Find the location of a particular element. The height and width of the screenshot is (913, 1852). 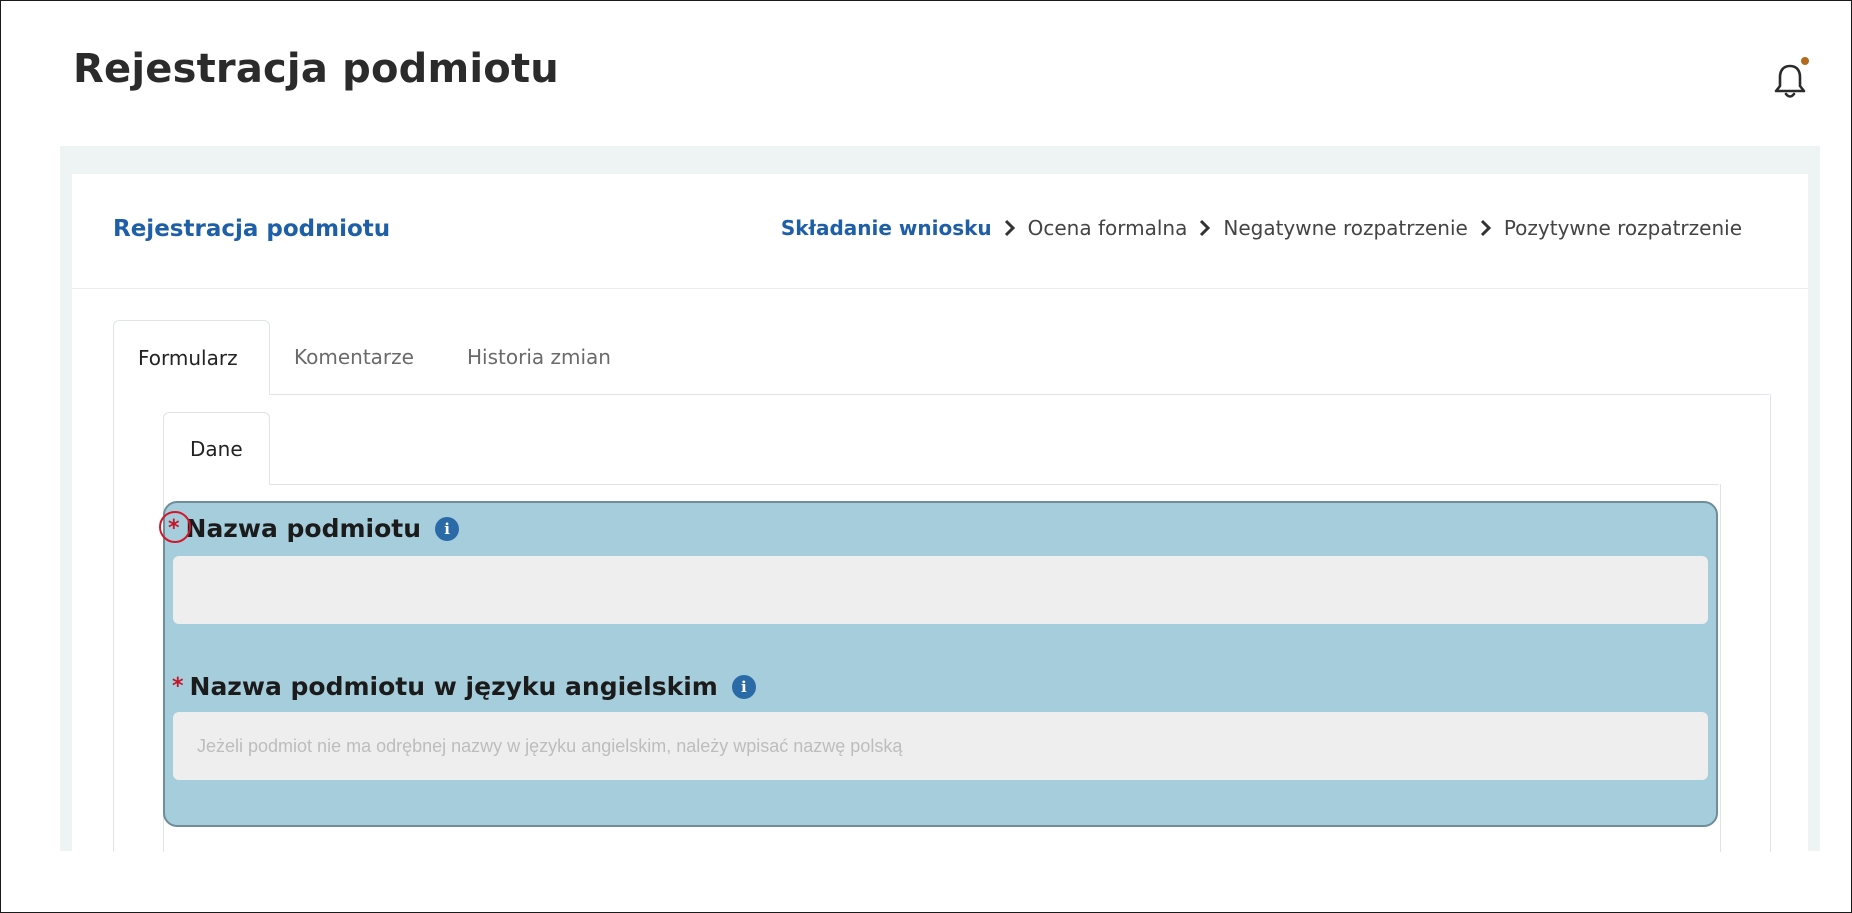

step-ocena-formalna: Ocena formalna is located at coordinates (1107, 228).